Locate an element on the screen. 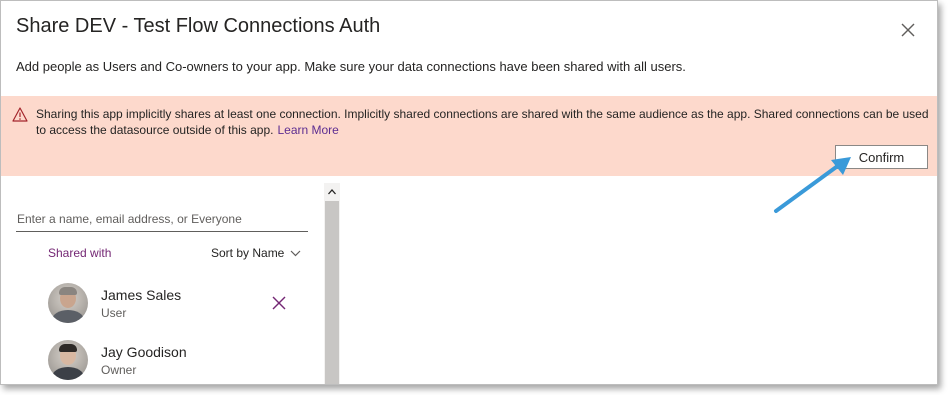  chevron-down-icon is located at coordinates (295, 253).